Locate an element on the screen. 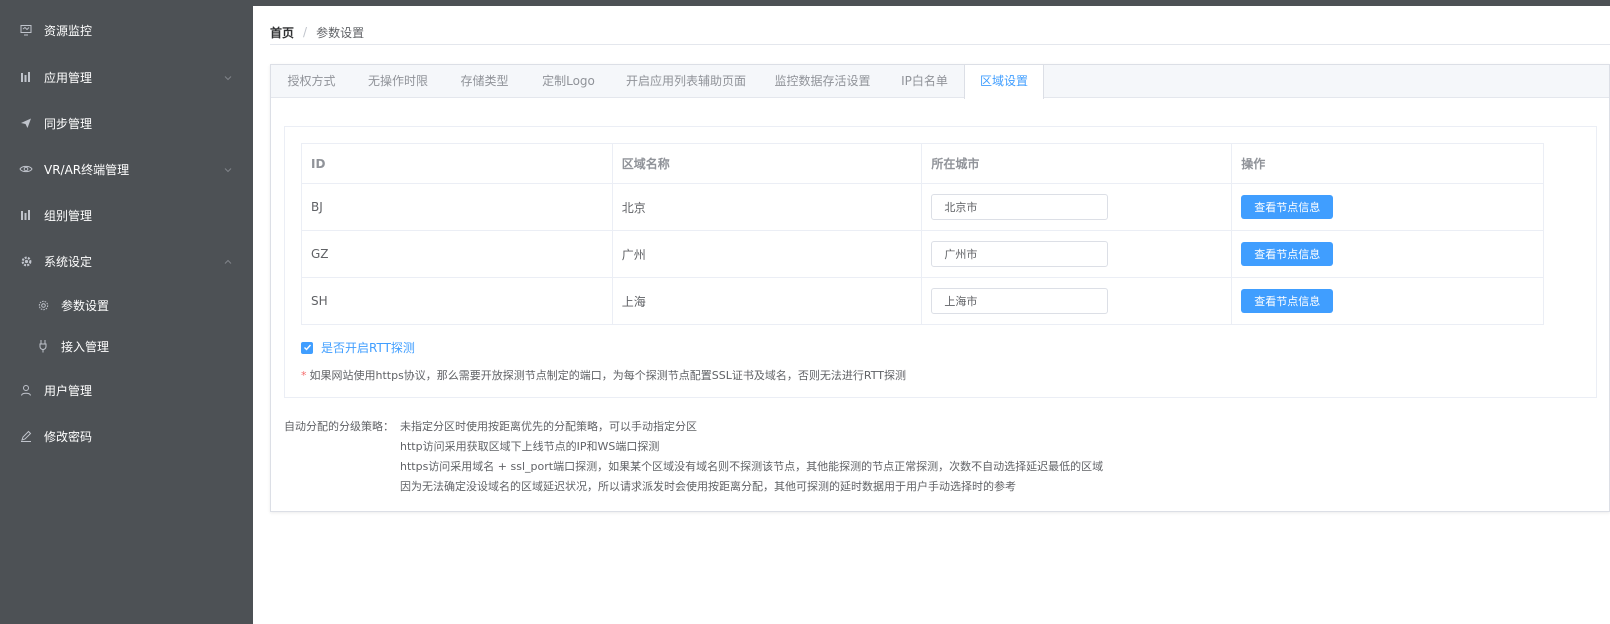 This screenshot has width=1610, height=624. cell-city: 北京市 is located at coordinates (1077, 207).